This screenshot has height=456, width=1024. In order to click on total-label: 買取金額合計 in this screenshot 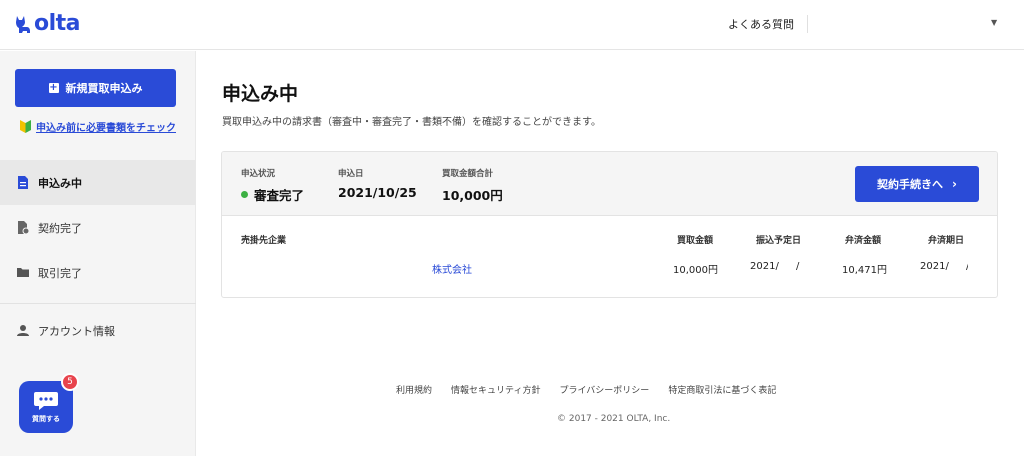, I will do `click(468, 174)`.